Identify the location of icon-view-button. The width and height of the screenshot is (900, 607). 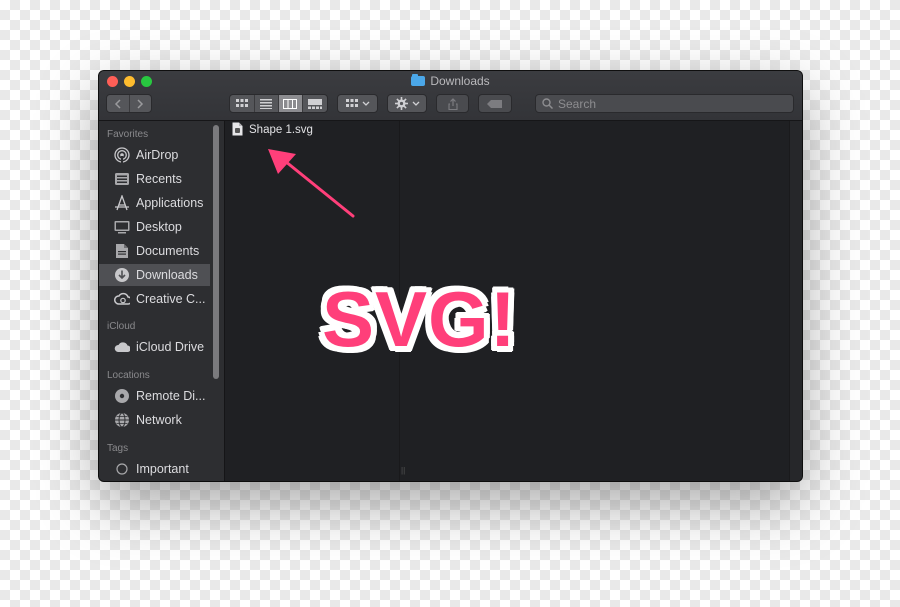
(242, 103).